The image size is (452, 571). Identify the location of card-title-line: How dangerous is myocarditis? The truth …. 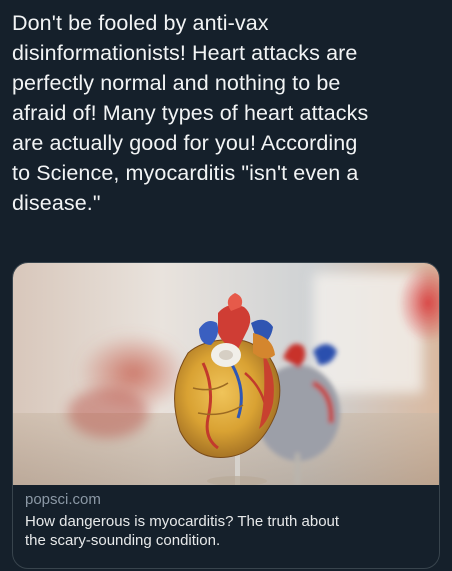
(182, 521).